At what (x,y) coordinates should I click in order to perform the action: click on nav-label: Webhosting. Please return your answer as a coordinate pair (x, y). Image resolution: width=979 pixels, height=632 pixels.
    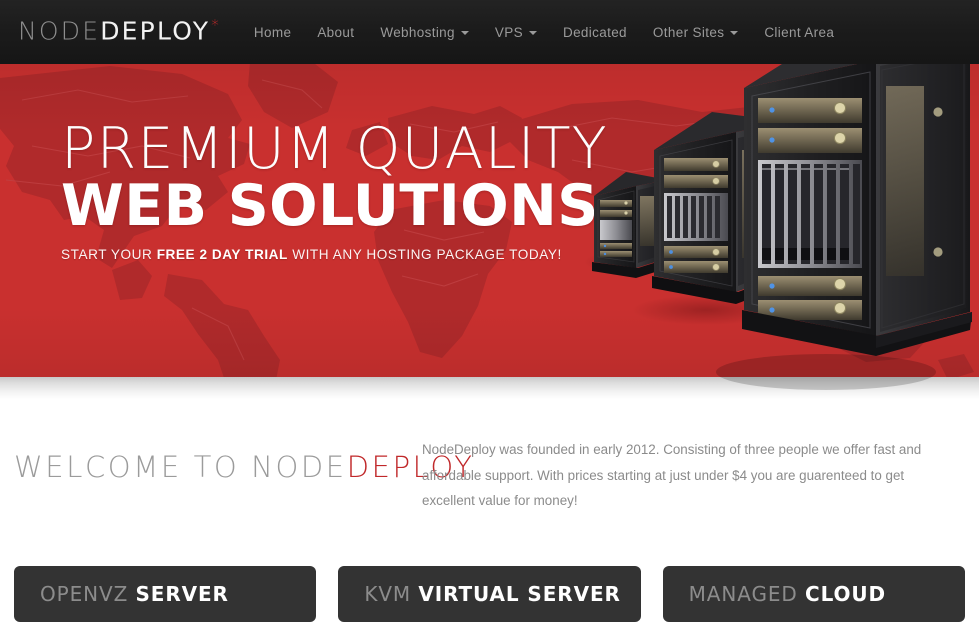
    Looking at the image, I should click on (417, 32).